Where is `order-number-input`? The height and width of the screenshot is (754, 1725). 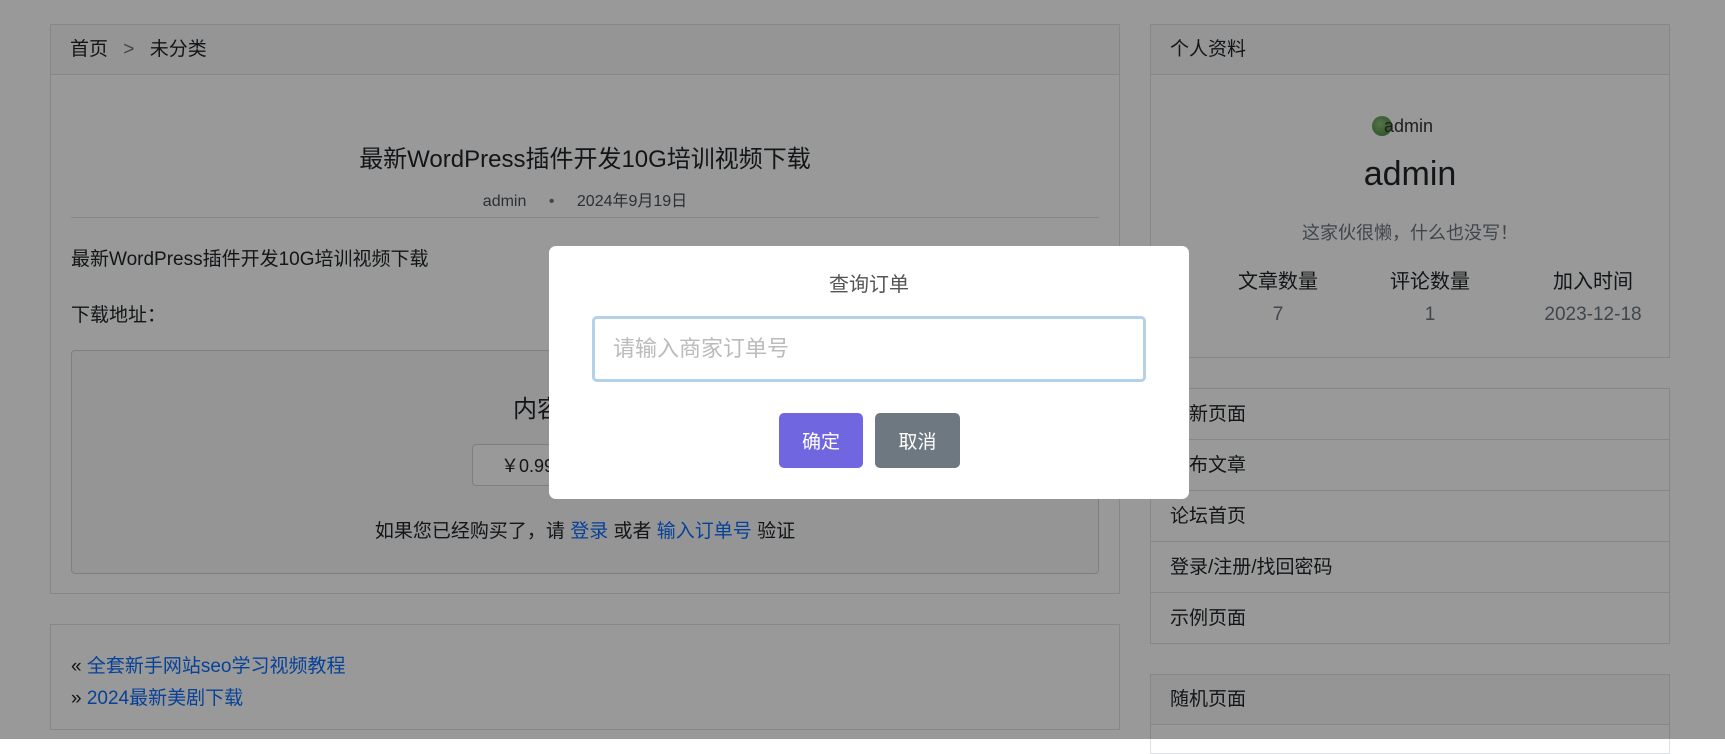 order-number-input is located at coordinates (869, 349).